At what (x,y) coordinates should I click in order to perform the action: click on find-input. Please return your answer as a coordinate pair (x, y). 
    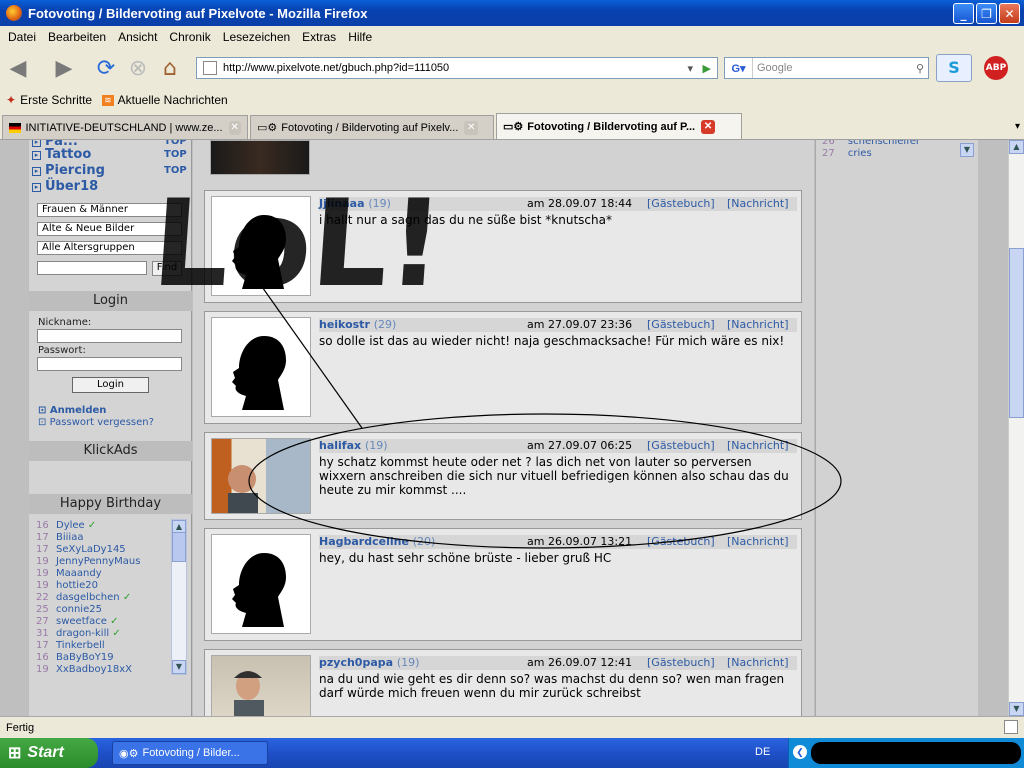
    Looking at the image, I should click on (92, 268).